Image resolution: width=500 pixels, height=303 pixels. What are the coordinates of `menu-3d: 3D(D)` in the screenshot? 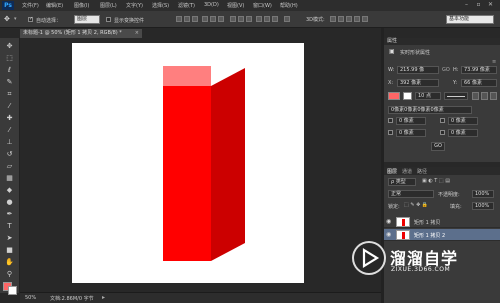 It's located at (211, 5).